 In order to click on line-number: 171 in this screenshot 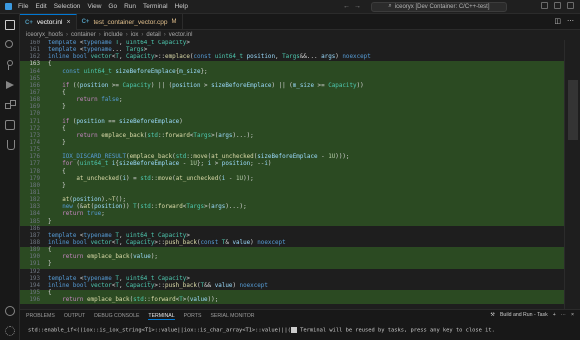, I will do `click(34, 121)`.